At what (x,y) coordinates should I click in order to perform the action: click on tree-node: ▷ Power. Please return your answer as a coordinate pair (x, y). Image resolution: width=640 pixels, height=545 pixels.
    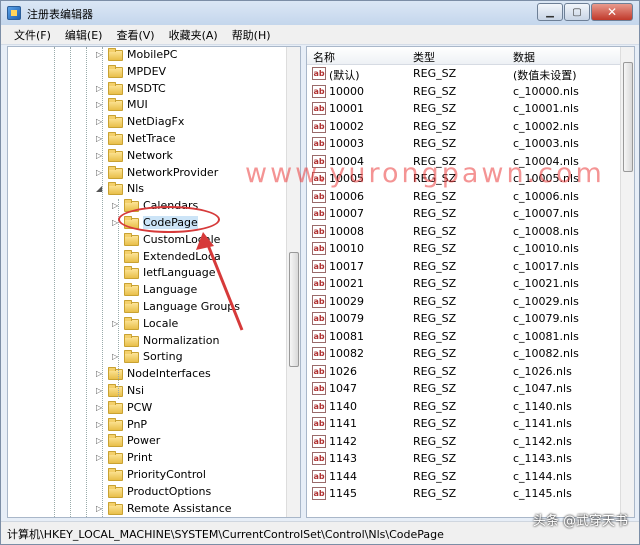
    Looking at the image, I should click on (148, 441).